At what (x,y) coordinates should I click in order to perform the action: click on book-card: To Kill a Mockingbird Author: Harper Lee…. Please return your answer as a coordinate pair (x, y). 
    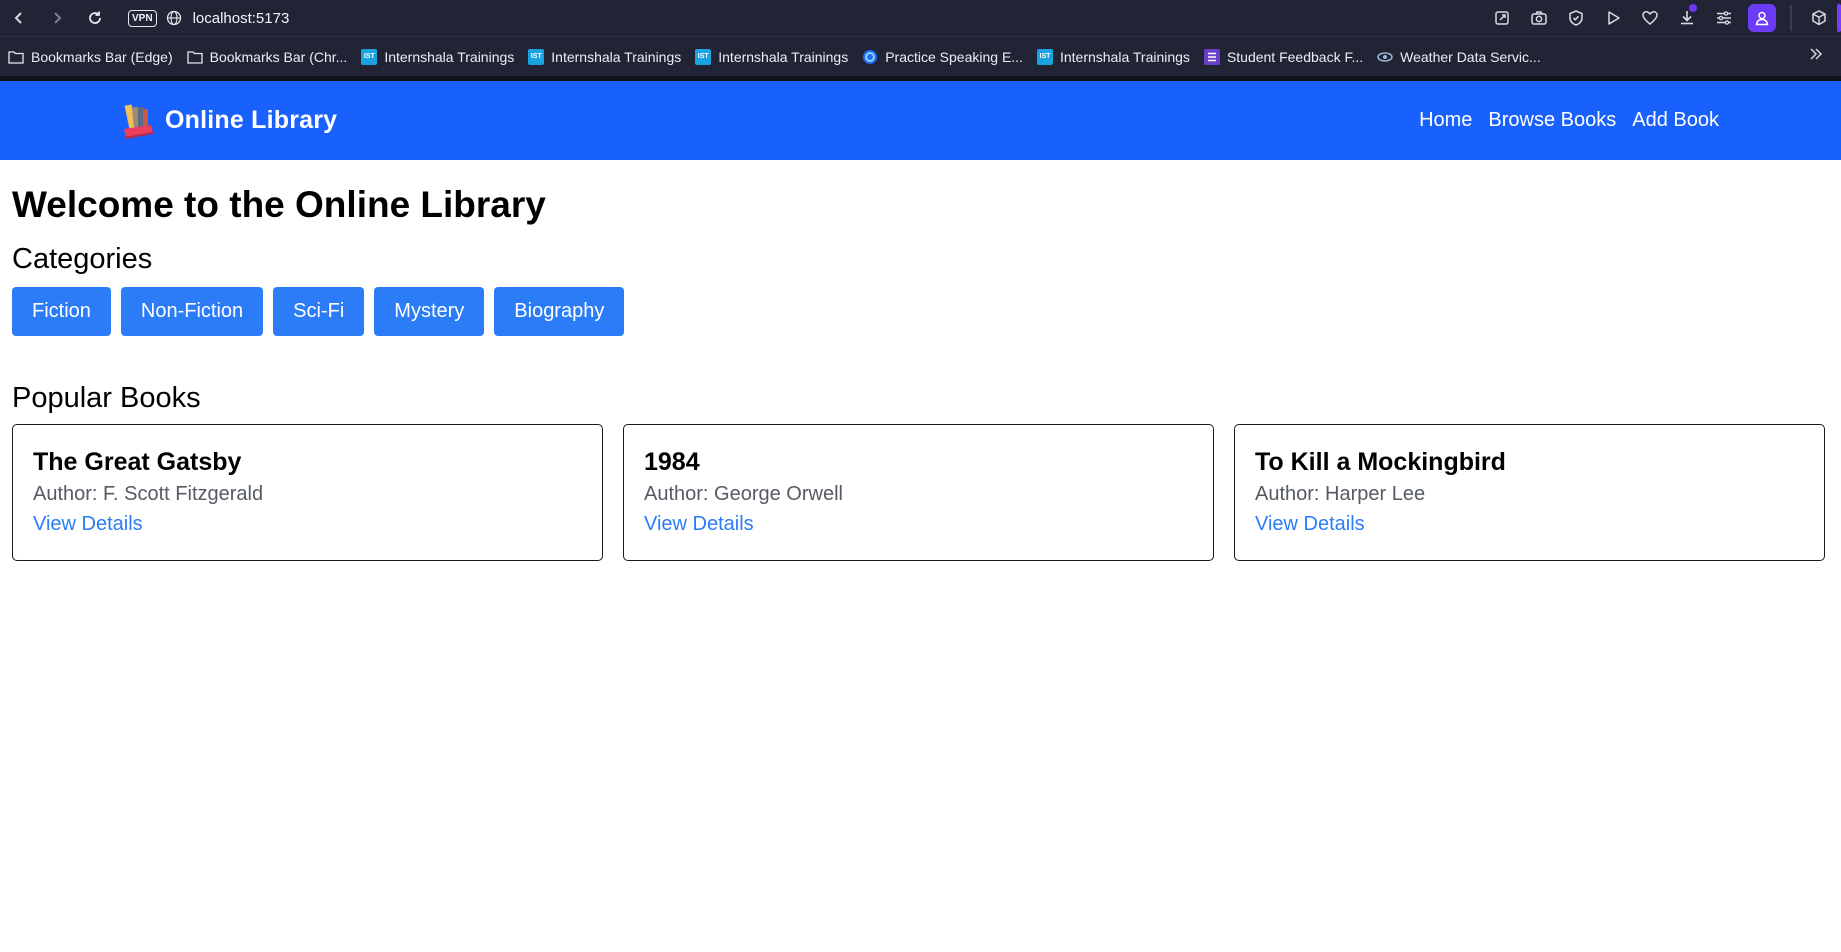
    Looking at the image, I should click on (1529, 492).